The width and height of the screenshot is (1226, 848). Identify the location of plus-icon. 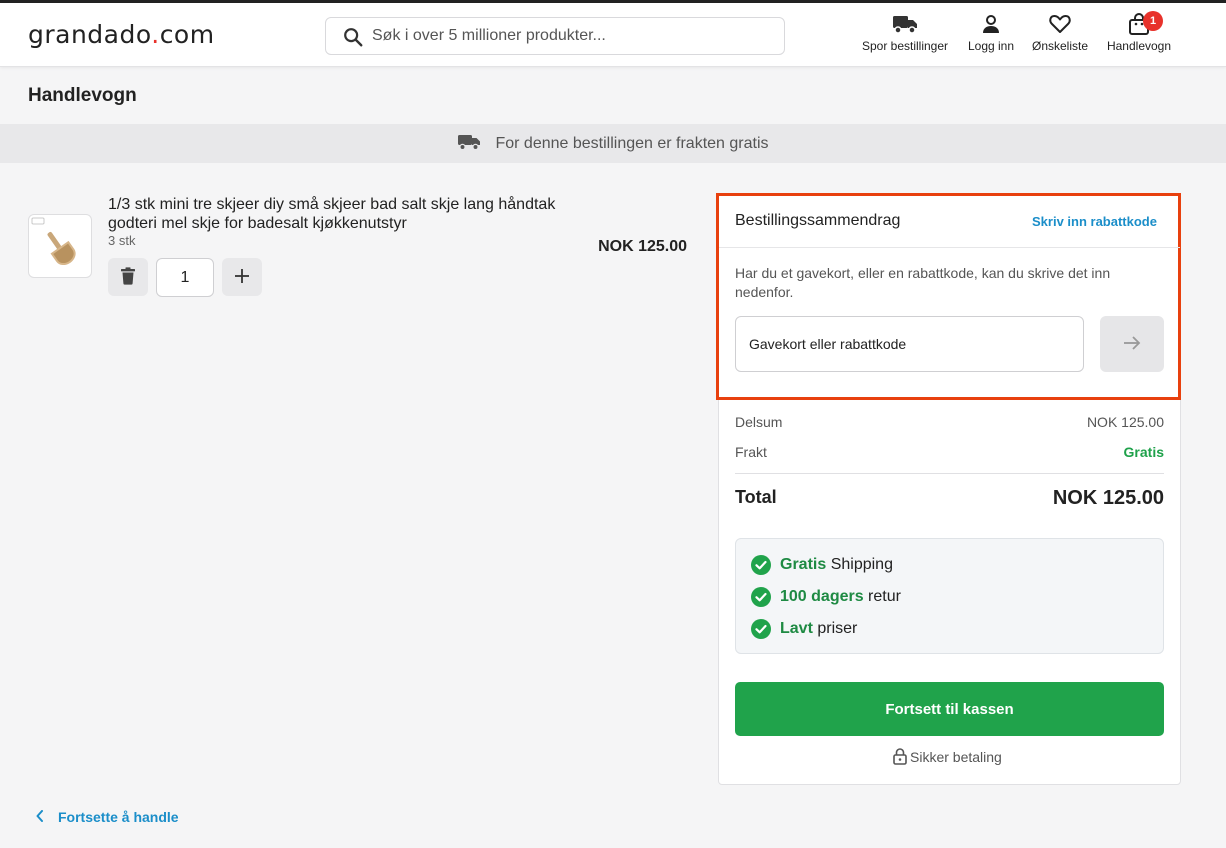
(242, 275).